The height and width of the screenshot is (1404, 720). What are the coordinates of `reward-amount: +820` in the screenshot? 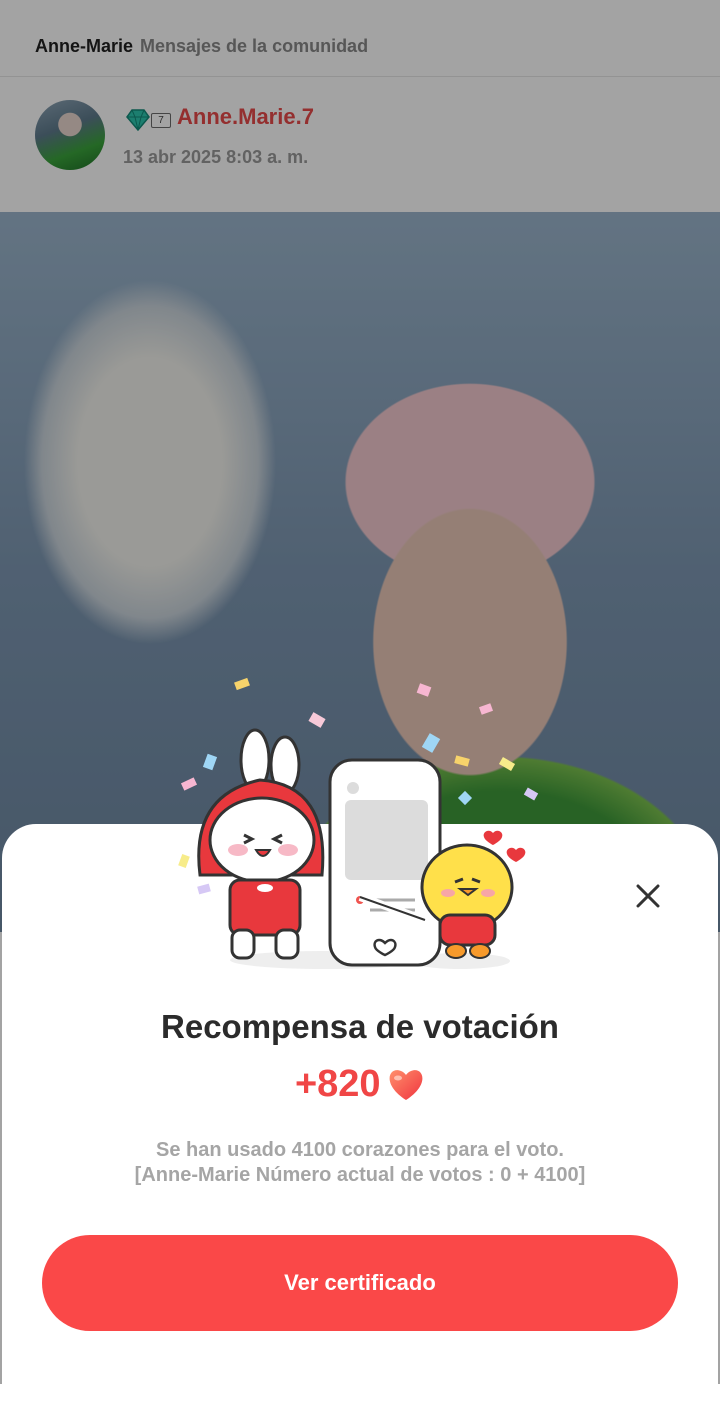 It's located at (360, 1084).